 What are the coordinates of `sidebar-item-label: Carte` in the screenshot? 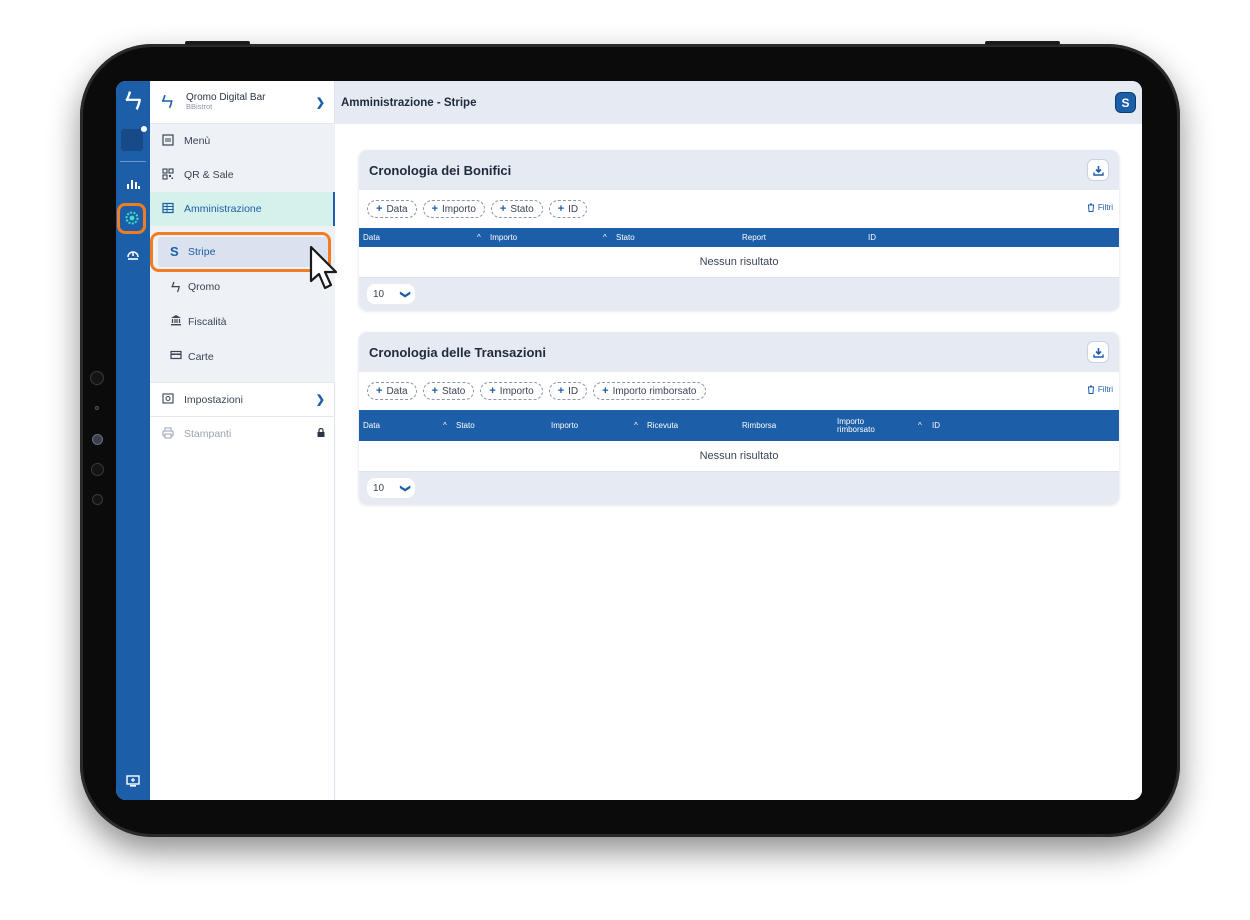 It's located at (201, 356).